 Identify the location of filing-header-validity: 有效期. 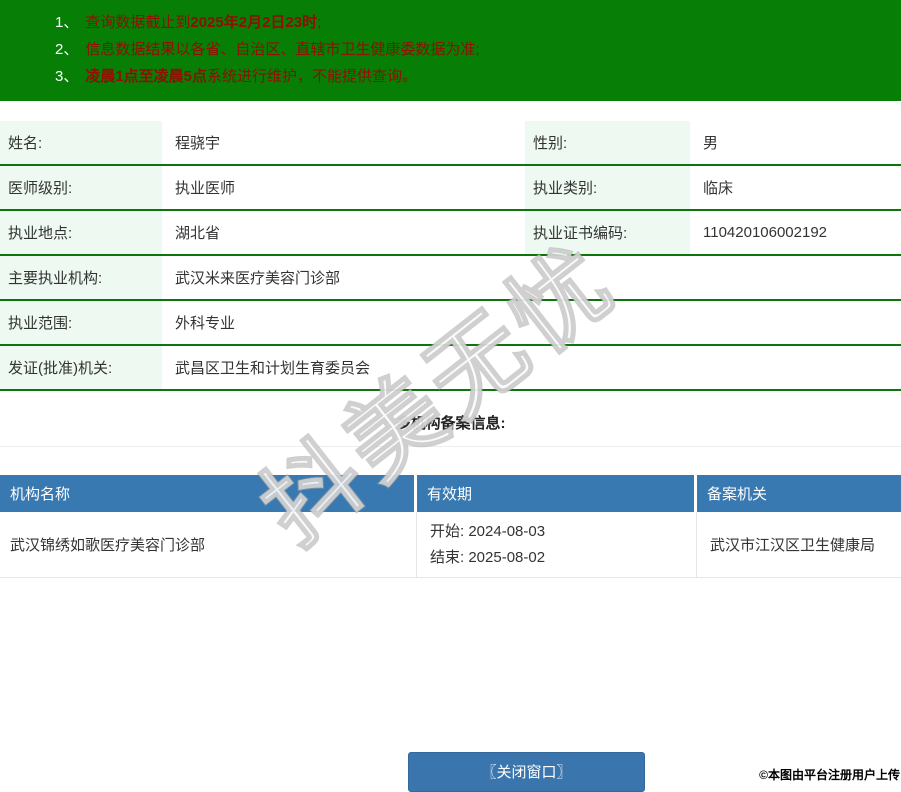
(557, 493).